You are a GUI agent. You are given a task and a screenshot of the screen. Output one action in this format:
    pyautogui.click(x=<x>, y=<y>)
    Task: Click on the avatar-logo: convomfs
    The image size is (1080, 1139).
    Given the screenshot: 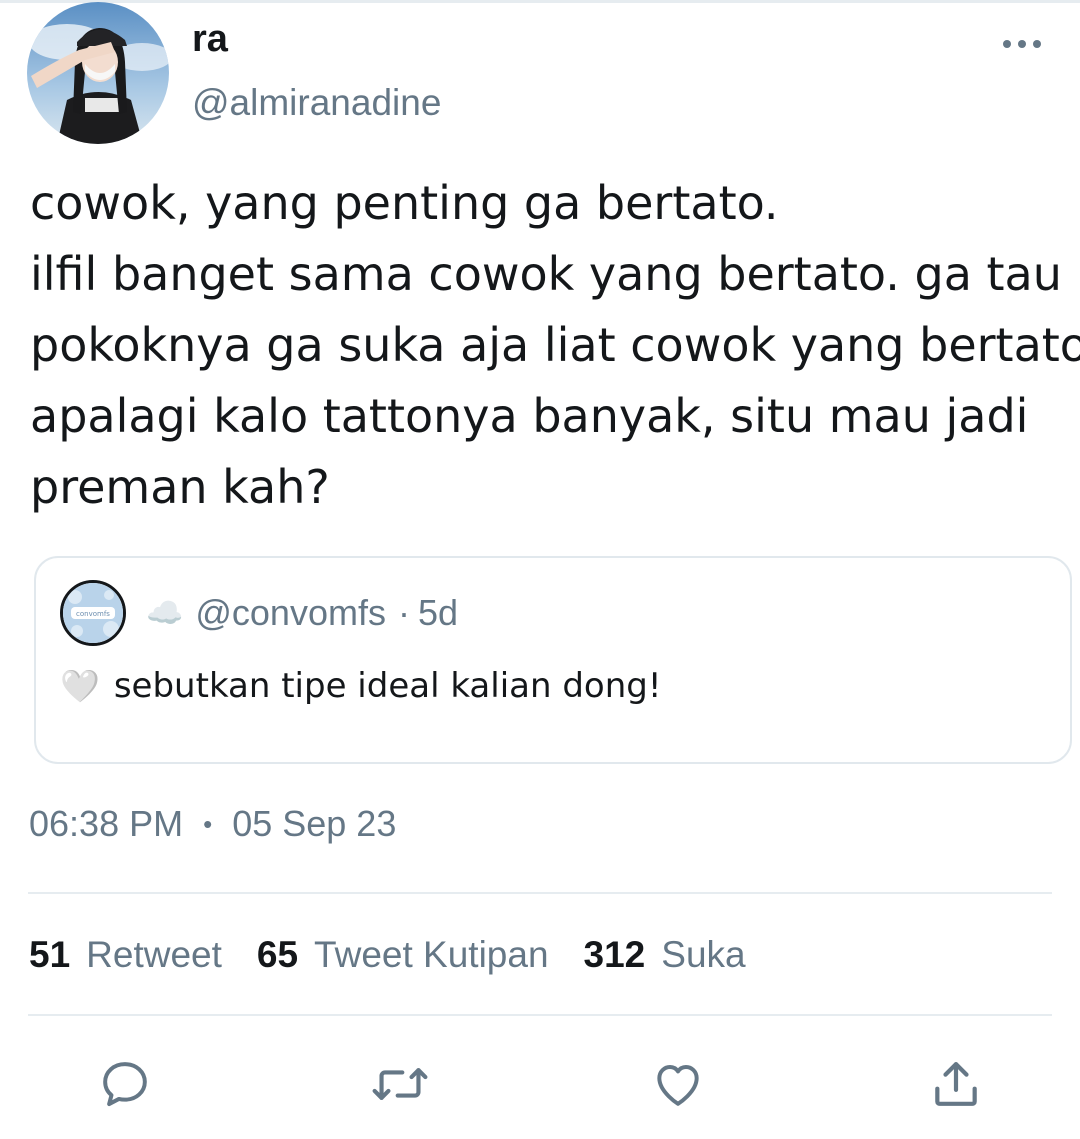 What is the action you would take?
    pyautogui.click(x=93, y=613)
    